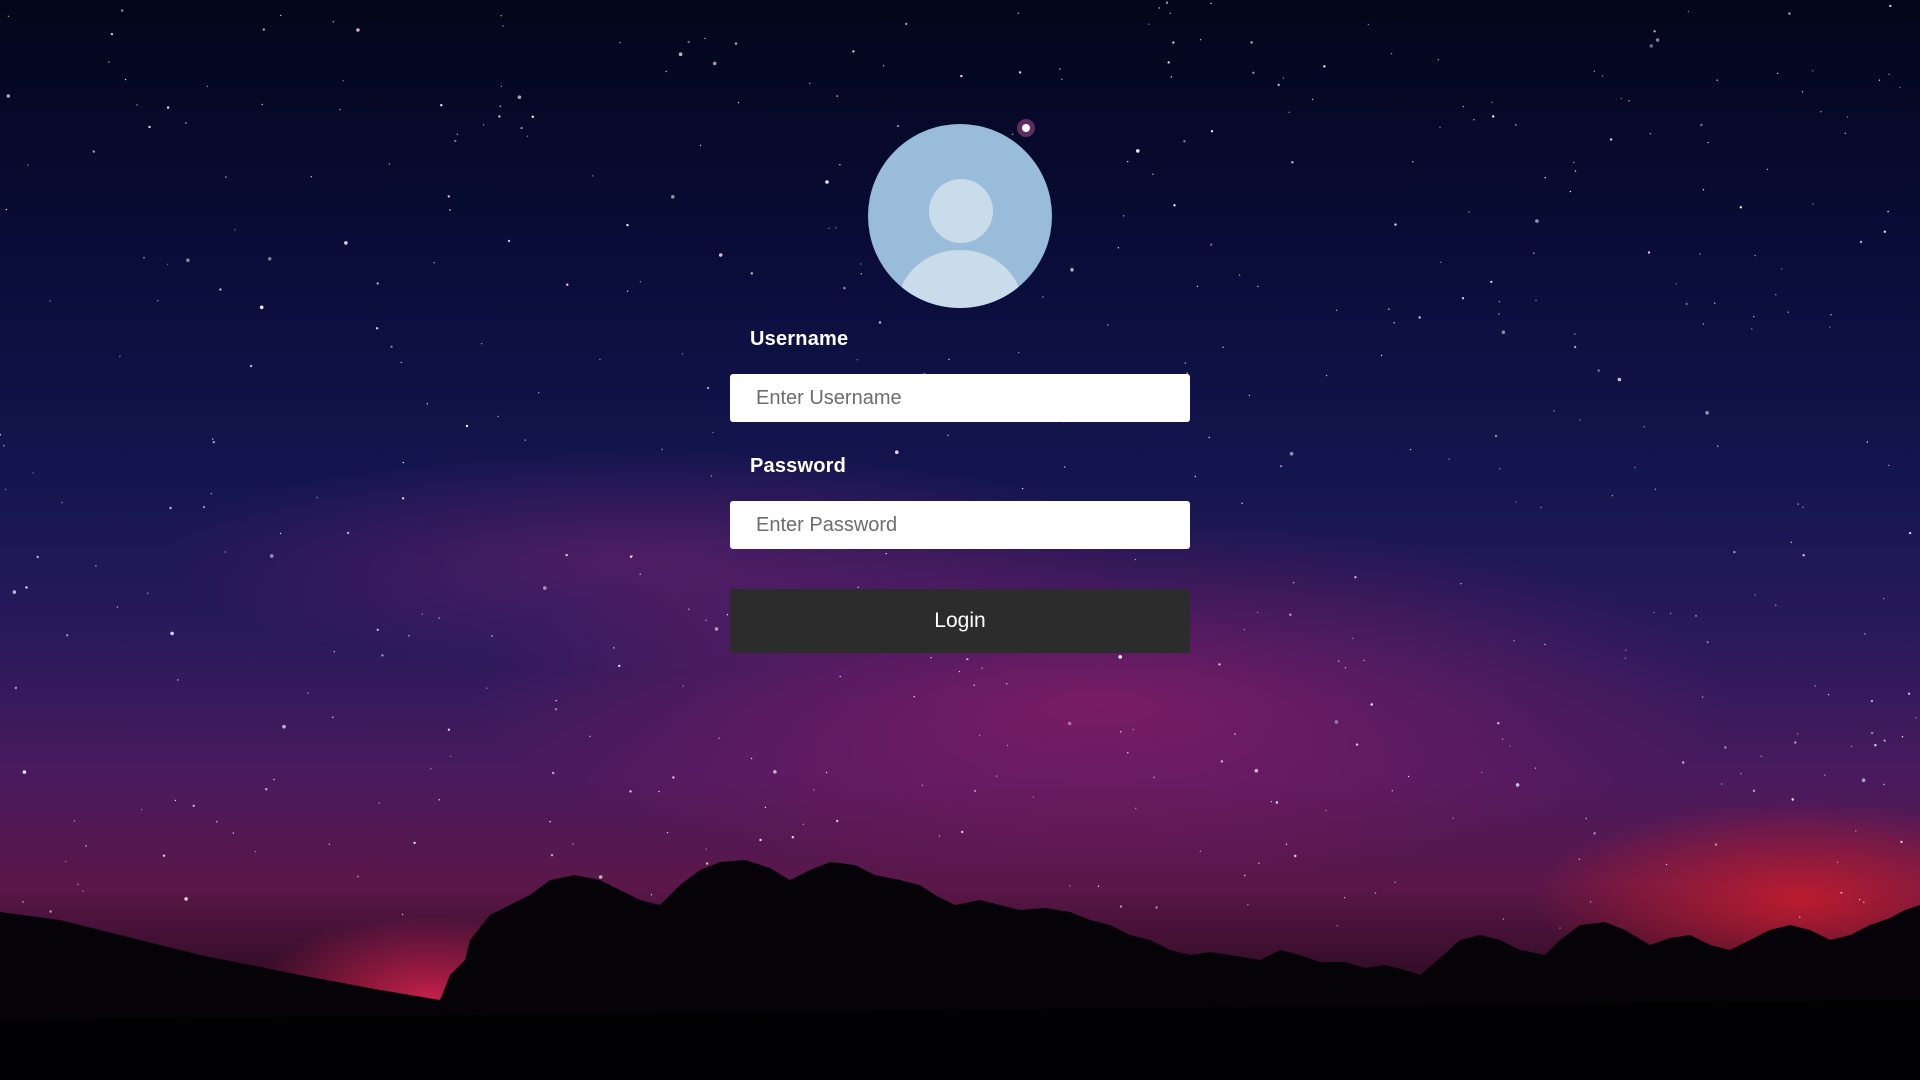 This screenshot has height=1080, width=1920. Describe the element at coordinates (799, 339) in the screenshot. I see `username-label: Username` at that location.